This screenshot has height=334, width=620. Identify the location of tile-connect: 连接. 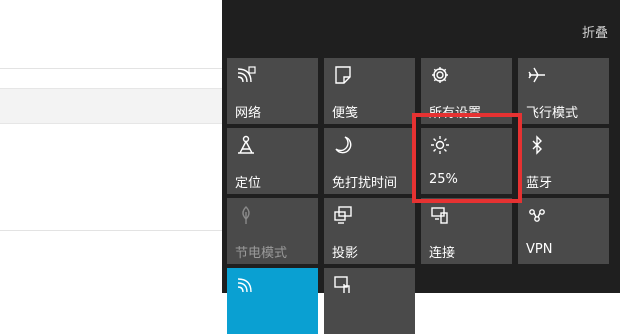
(466, 231).